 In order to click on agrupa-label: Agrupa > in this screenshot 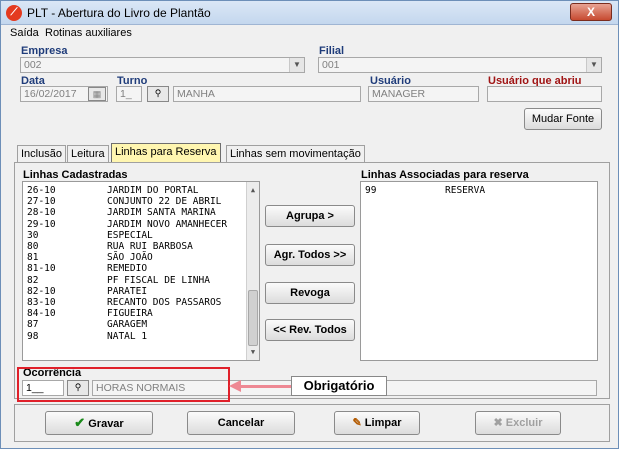, I will do `click(310, 216)`.